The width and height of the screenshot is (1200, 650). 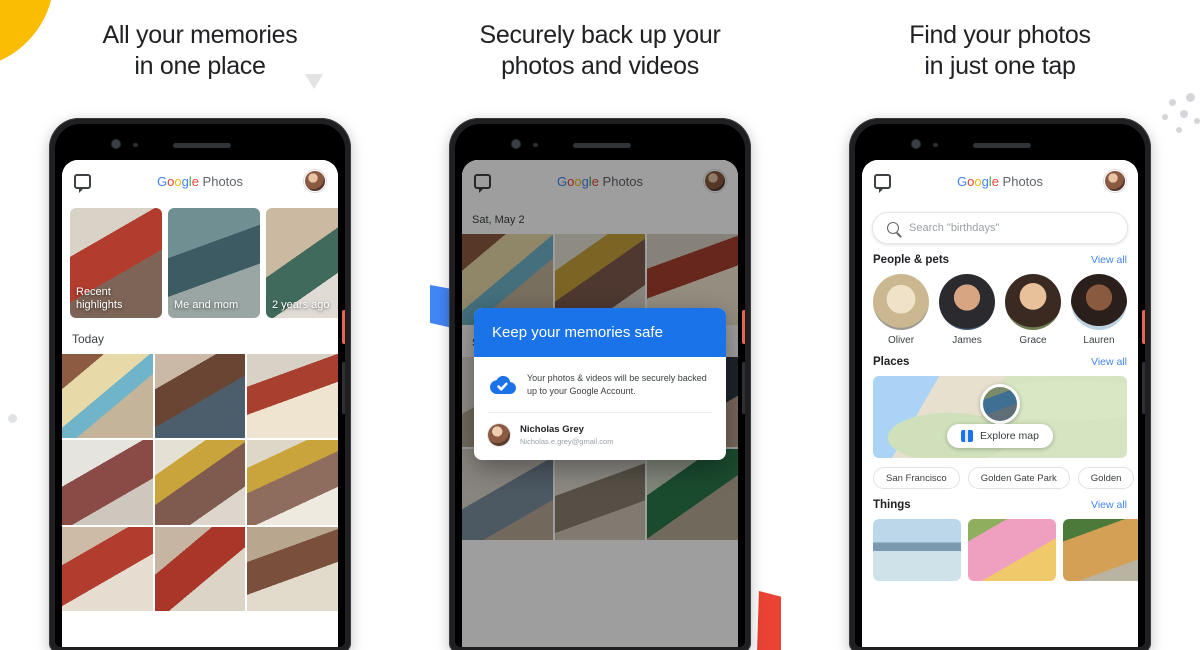 I want to click on search-input: Search "birthdays", so click(x=954, y=228).